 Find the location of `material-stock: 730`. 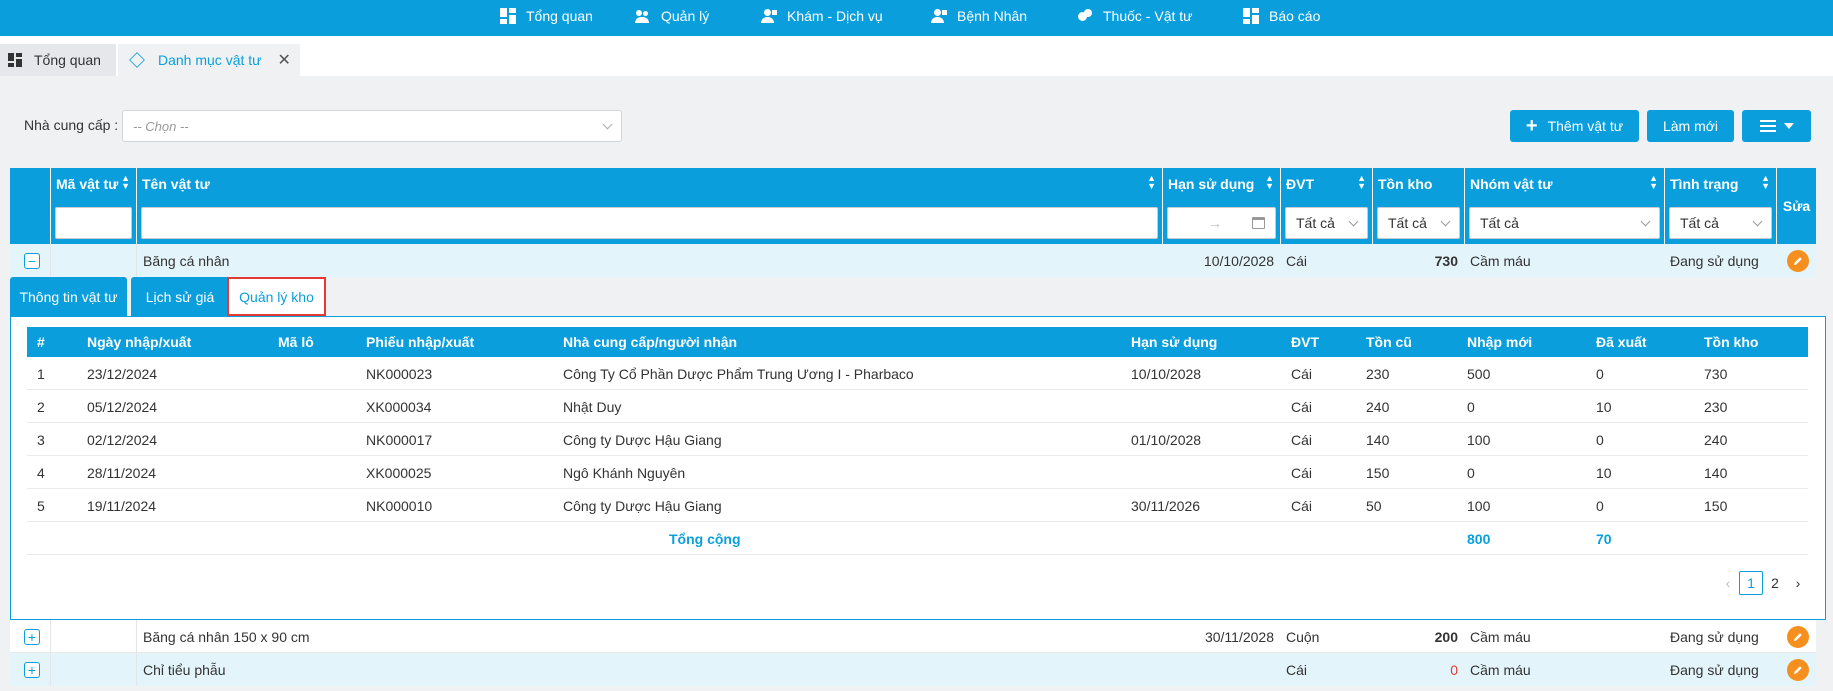

material-stock: 730 is located at coordinates (1446, 260).